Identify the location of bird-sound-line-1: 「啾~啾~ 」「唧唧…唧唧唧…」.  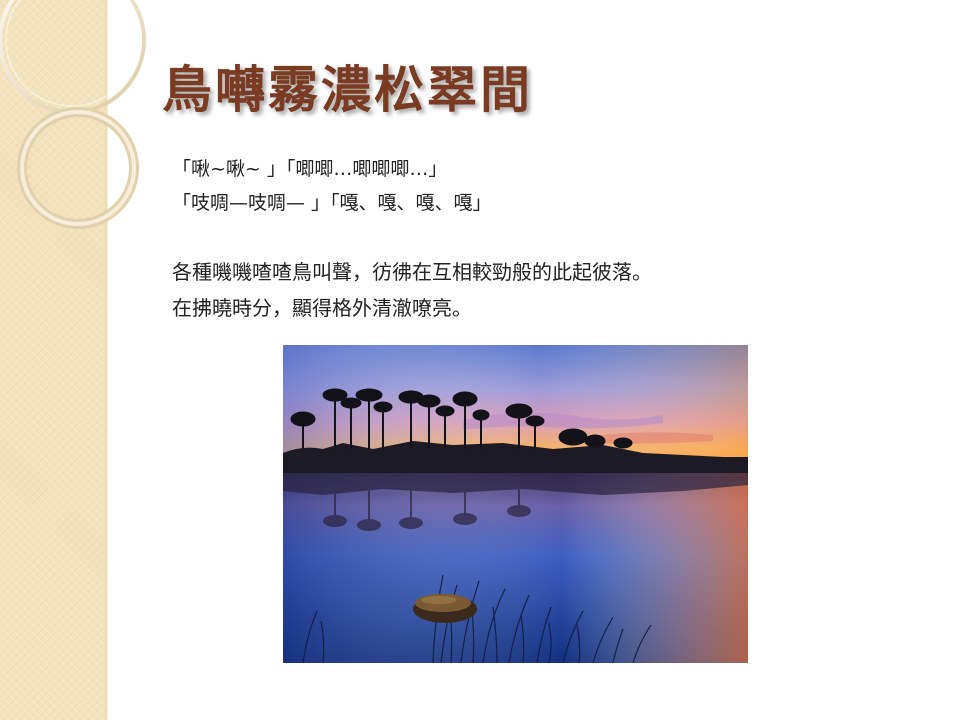
(310, 169).